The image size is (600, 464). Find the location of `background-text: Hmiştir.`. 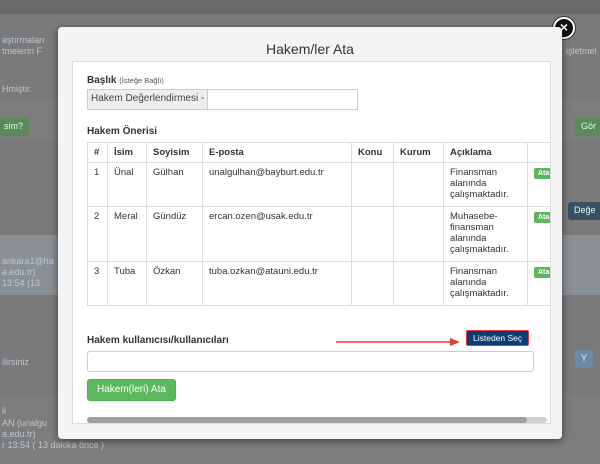

background-text: Hmiştir. is located at coordinates (17, 89).